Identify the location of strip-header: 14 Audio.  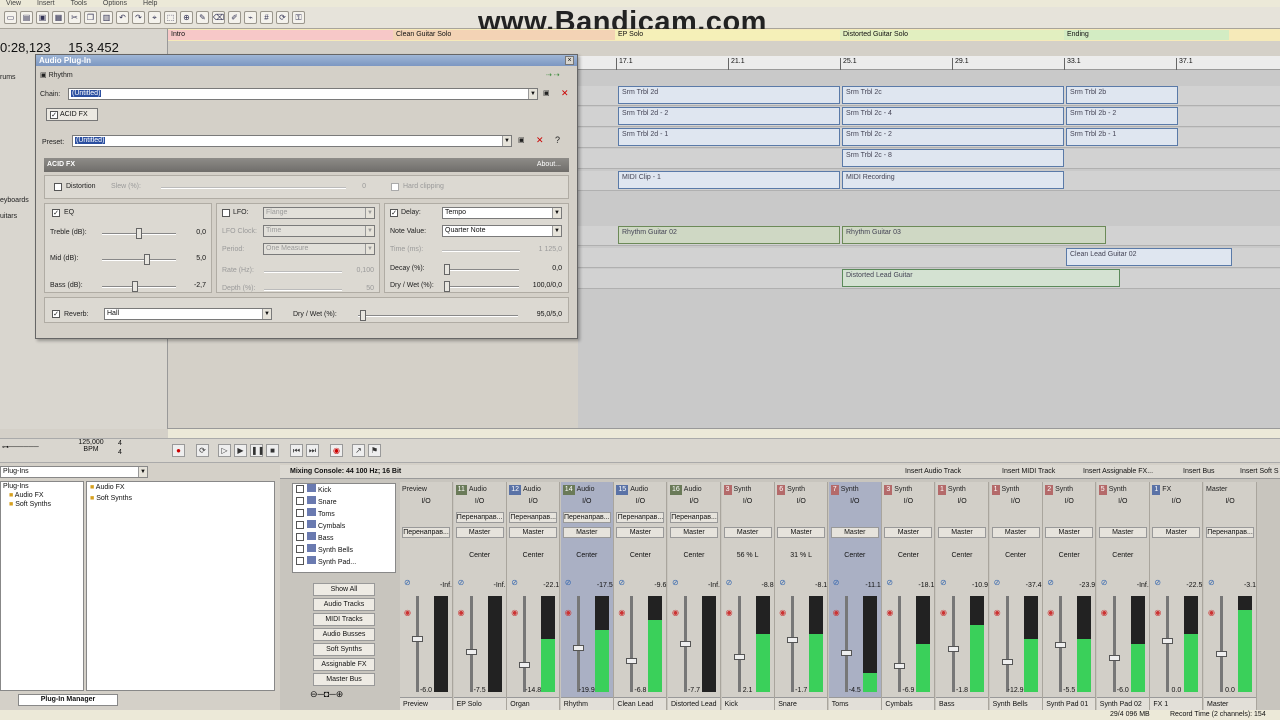
(586, 490).